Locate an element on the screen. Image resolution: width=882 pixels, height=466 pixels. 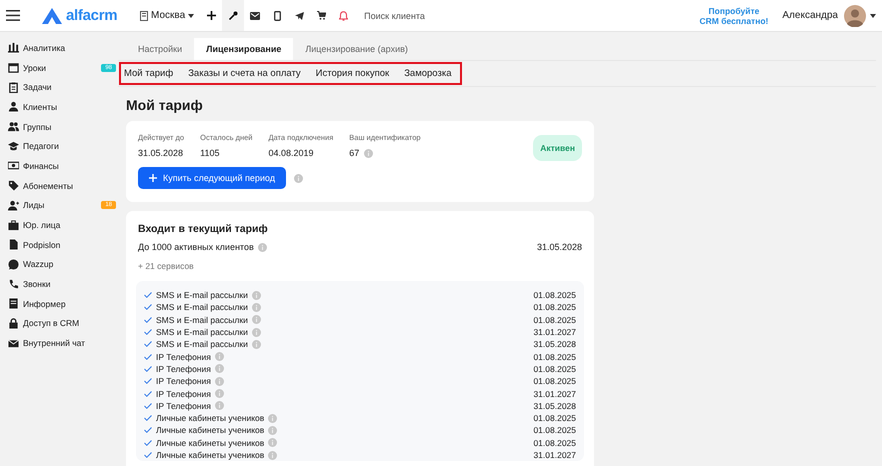
document-icon is located at coordinates (13, 244).